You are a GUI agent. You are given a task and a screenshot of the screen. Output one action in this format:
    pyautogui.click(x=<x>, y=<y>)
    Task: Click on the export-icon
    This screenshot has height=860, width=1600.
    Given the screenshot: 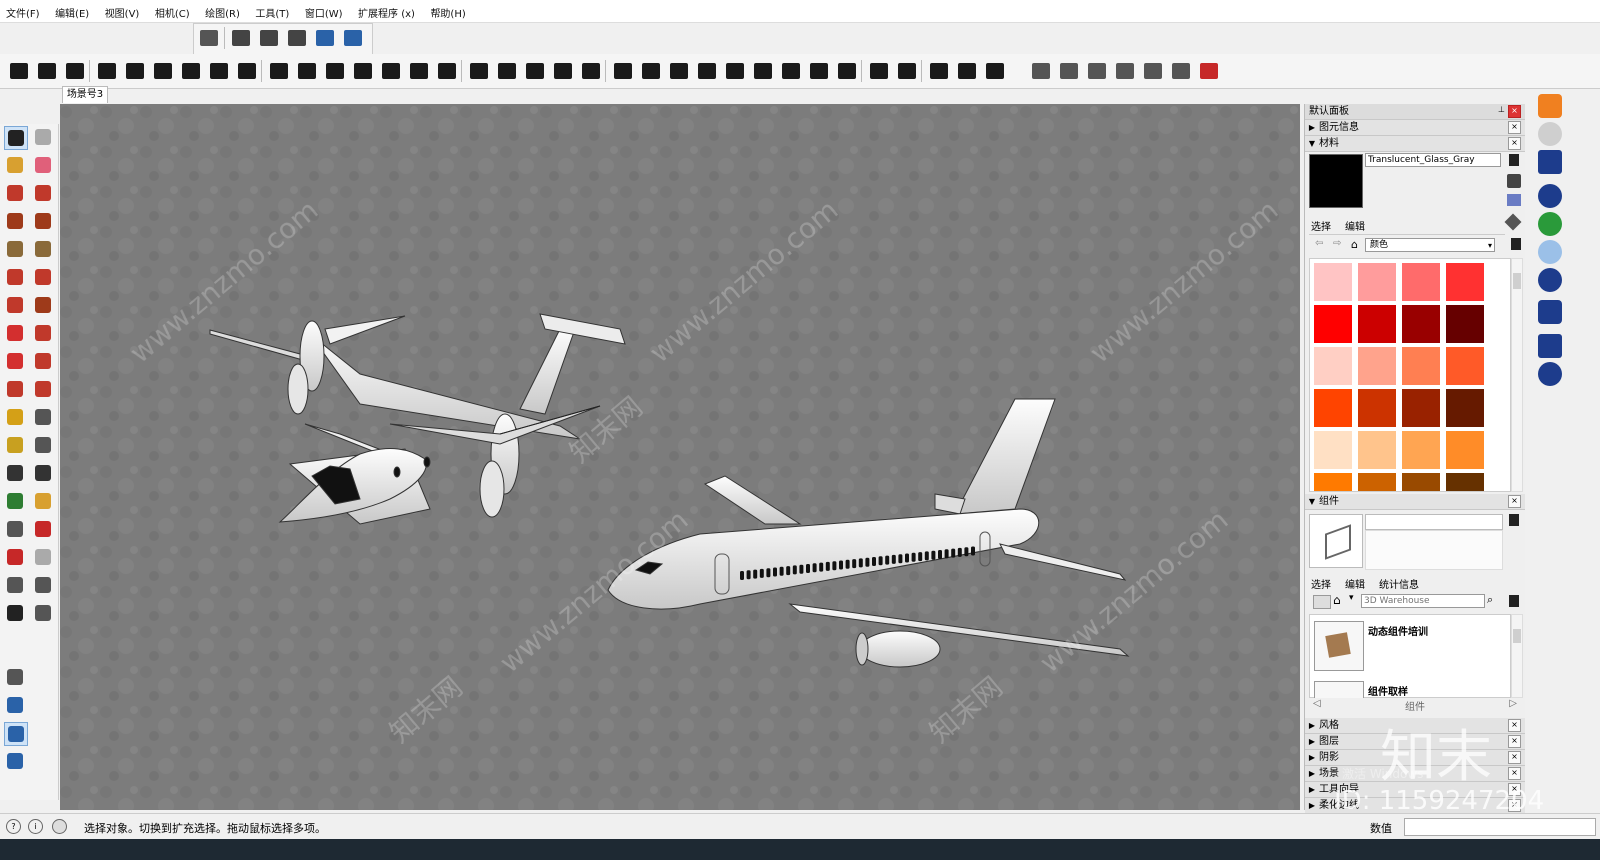 What is the action you would take?
    pyautogui.click(x=1181, y=71)
    